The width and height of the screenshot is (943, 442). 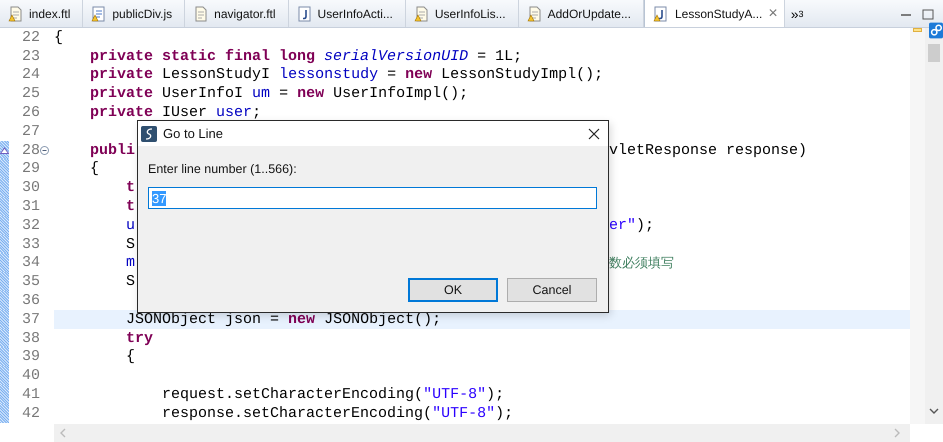 I want to click on line-number: 34, so click(x=30, y=263).